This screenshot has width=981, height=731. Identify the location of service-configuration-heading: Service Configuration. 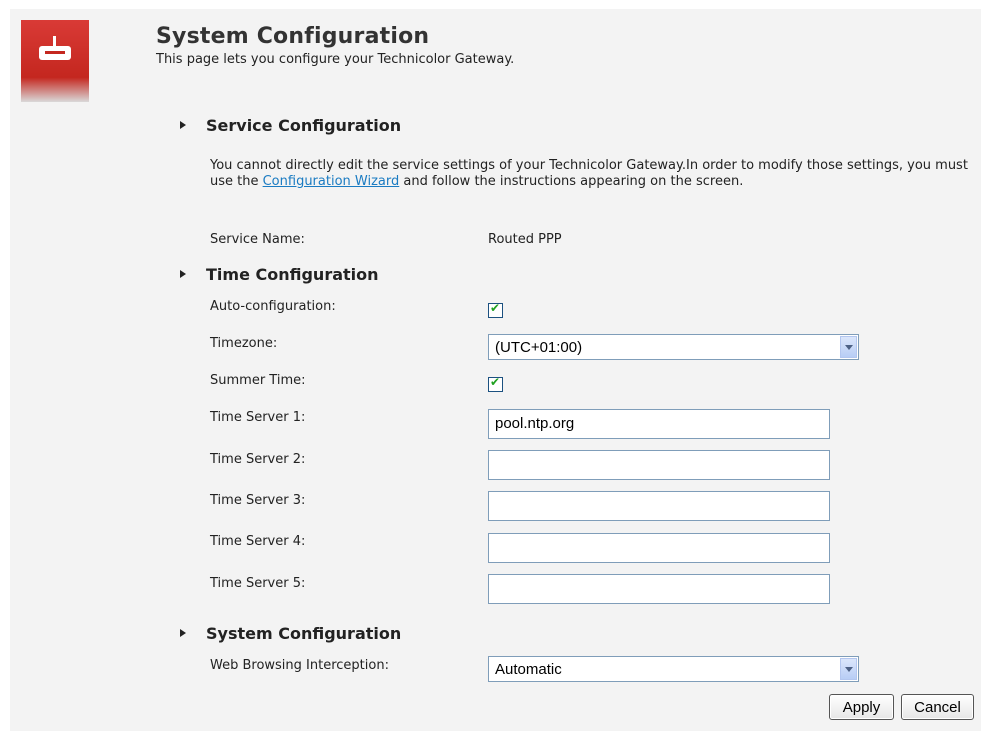
(290, 125).